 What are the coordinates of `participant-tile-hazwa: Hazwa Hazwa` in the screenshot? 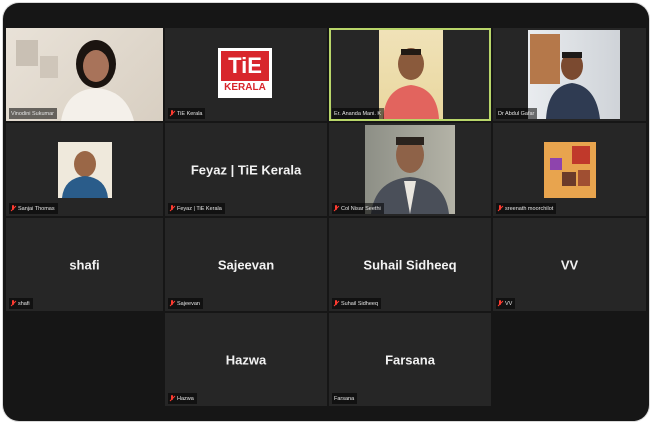 It's located at (246, 359).